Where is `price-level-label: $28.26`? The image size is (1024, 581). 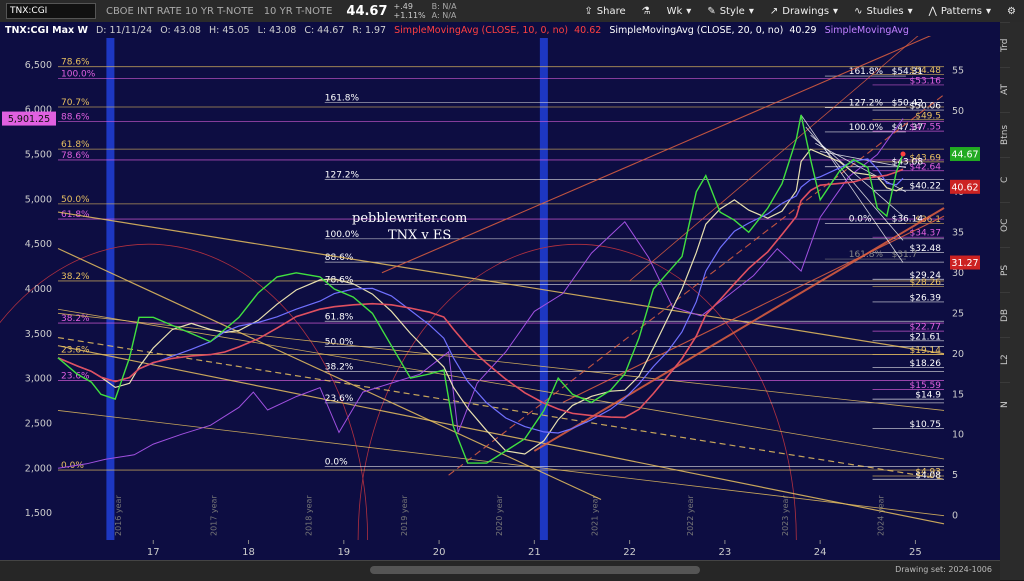
price-level-label: $28.26 is located at coordinates (926, 283).